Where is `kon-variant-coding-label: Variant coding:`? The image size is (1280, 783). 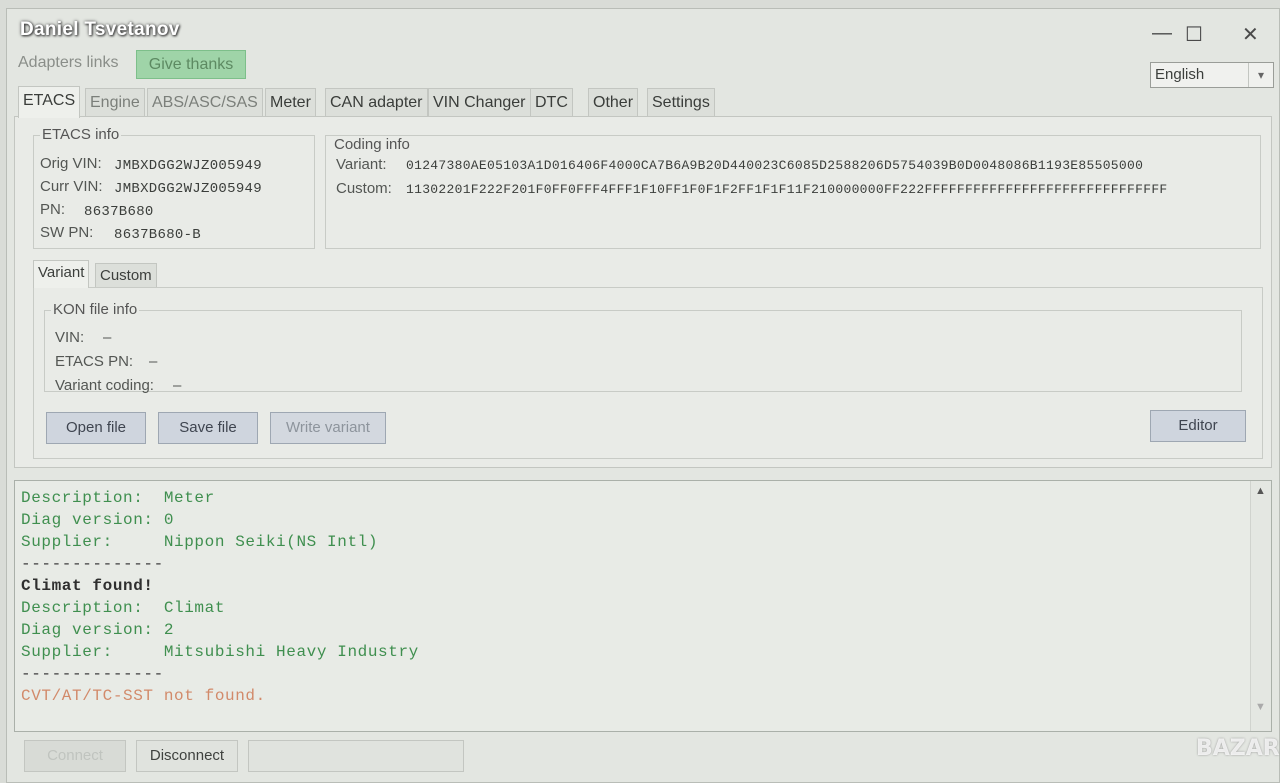 kon-variant-coding-label: Variant coding: is located at coordinates (104, 385).